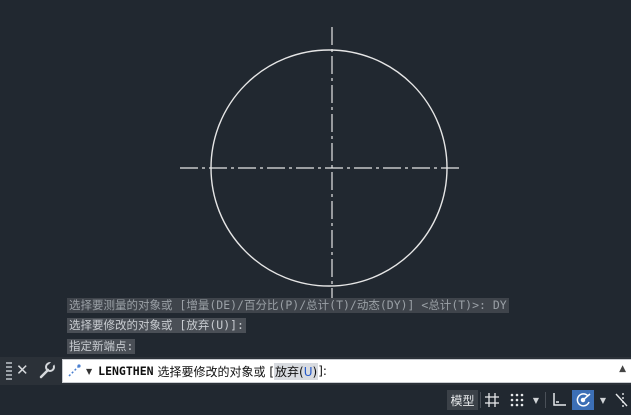 The width and height of the screenshot is (631, 415). Describe the element at coordinates (603, 400) in the screenshot. I see `polar-menu-chevron-icon: ▼` at that location.